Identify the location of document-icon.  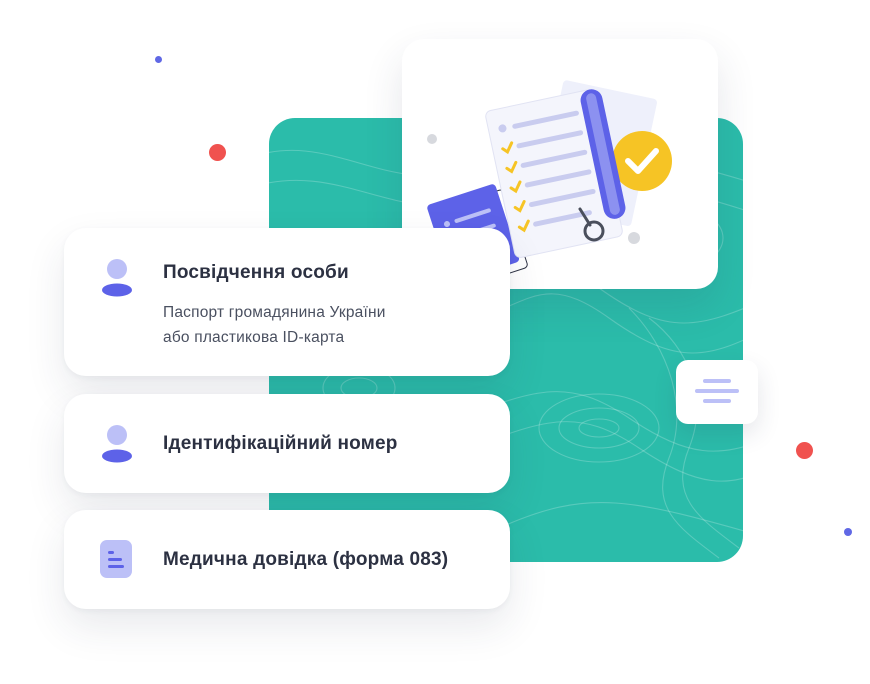
(116, 559).